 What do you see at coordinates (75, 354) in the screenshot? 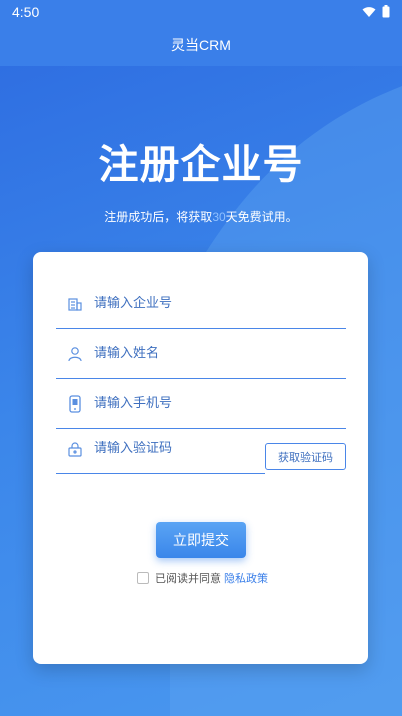
I see `user-icon` at bounding box center [75, 354].